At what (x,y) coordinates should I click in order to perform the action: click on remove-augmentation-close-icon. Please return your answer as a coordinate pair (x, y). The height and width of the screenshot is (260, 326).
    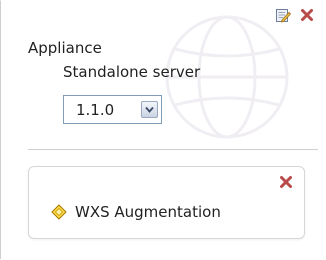
    Looking at the image, I should click on (286, 182).